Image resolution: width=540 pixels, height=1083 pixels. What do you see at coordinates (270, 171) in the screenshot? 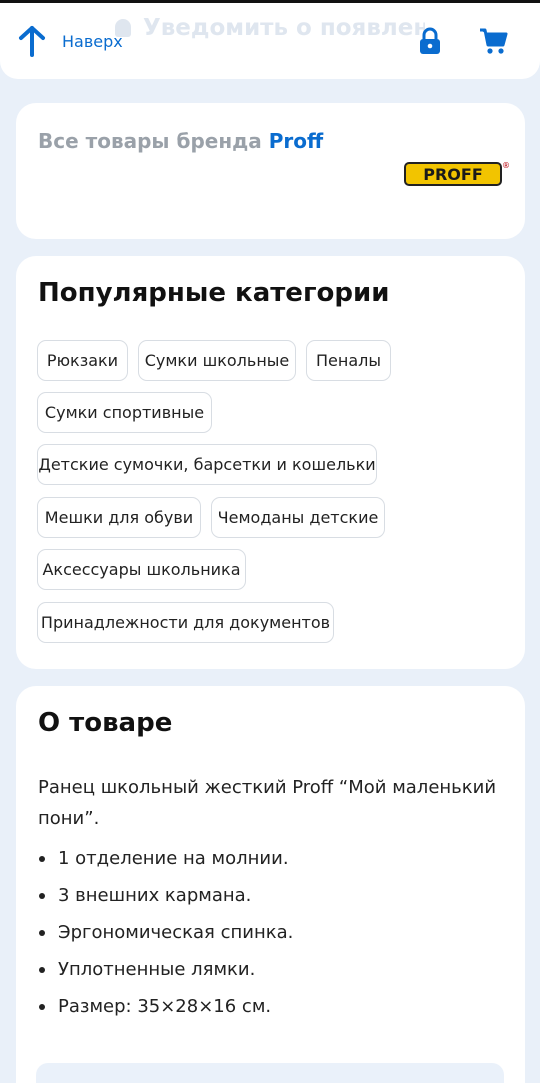
I see `brand-card: Все товары бренда Proff PROFF ®` at bounding box center [270, 171].